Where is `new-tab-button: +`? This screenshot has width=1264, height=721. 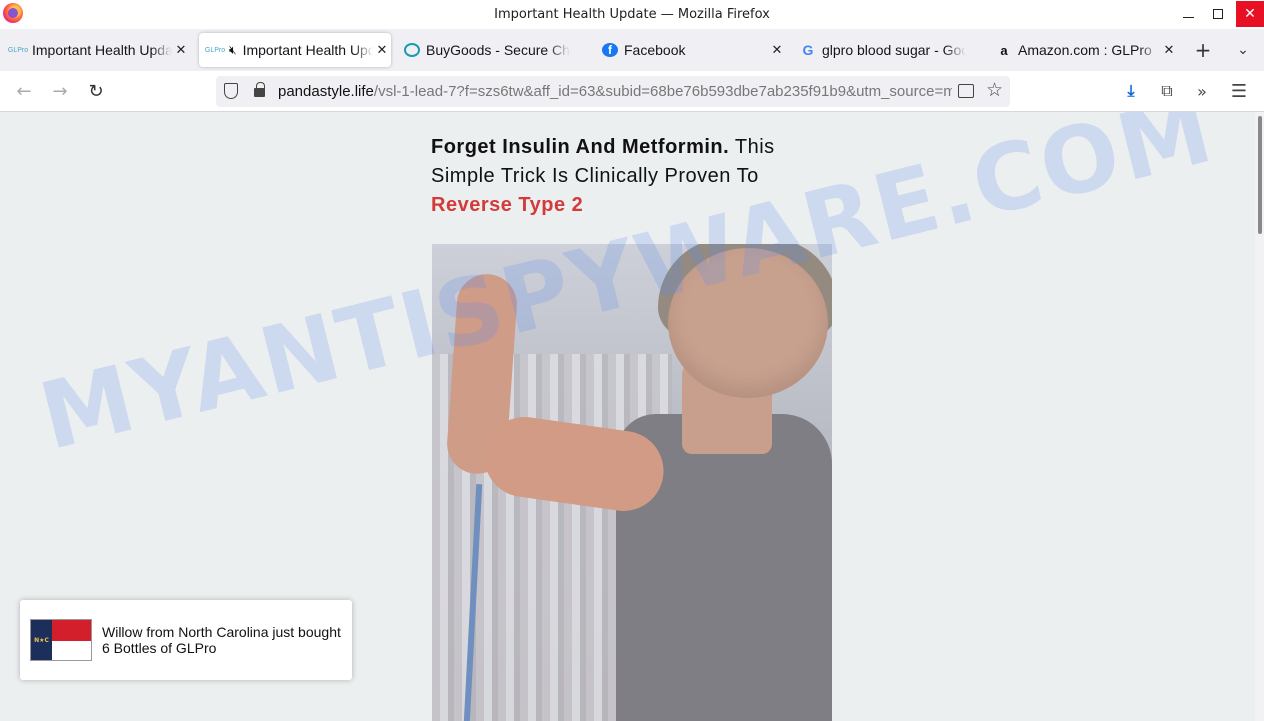
new-tab-button: + is located at coordinates (1203, 50).